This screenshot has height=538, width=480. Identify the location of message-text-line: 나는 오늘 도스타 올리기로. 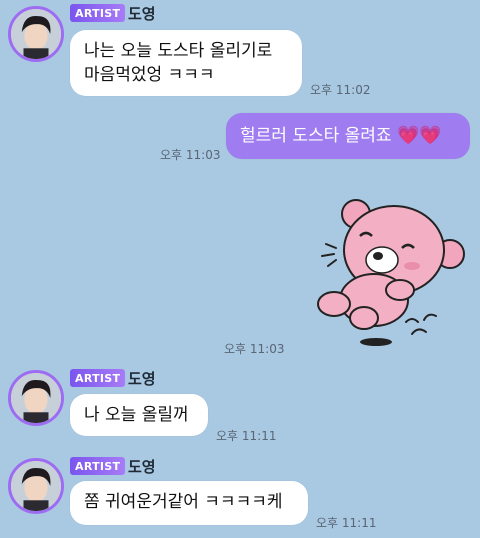
(178, 51).